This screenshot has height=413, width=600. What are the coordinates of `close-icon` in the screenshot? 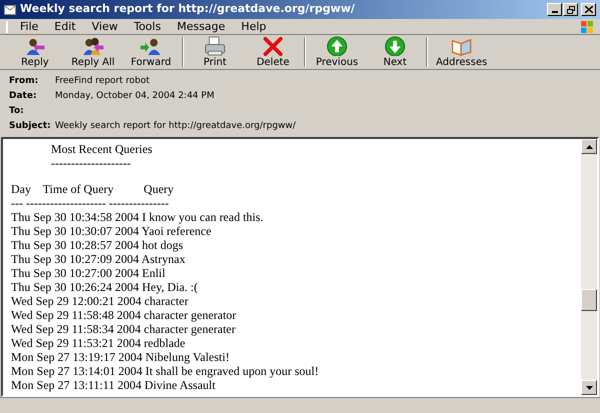 It's located at (588, 9).